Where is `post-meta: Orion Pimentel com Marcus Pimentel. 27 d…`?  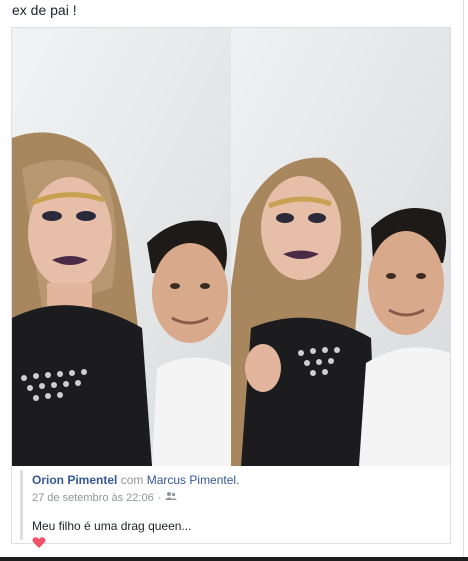
post-meta: Orion Pimentel com Marcus Pimentel. 27 d… is located at coordinates (230, 509).